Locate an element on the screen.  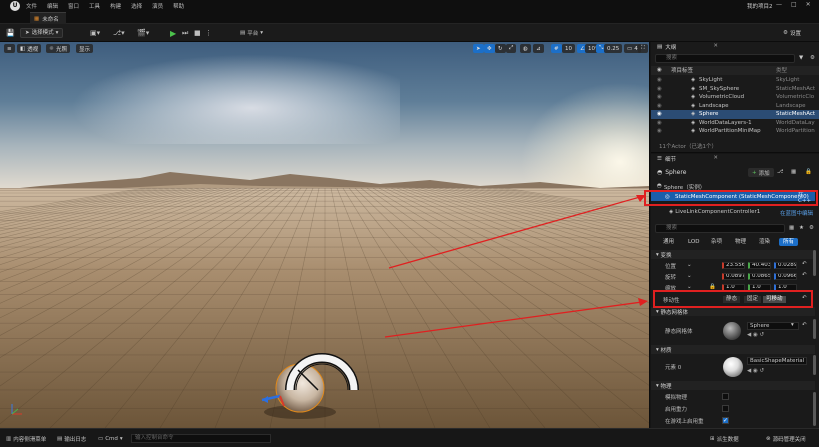
static-mesh-category: ▾ 静态网格体 is located at coordinates (733, 311).